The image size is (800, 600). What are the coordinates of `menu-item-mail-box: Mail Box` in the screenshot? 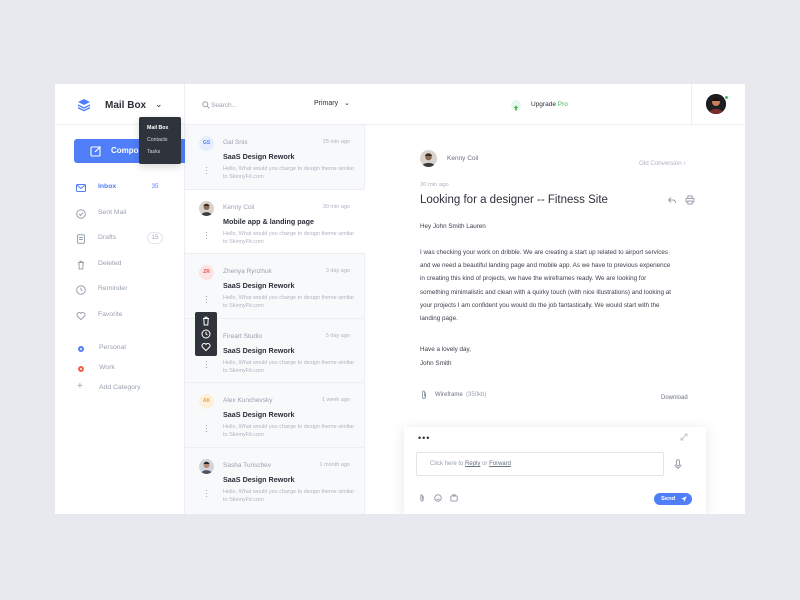 It's located at (157, 128).